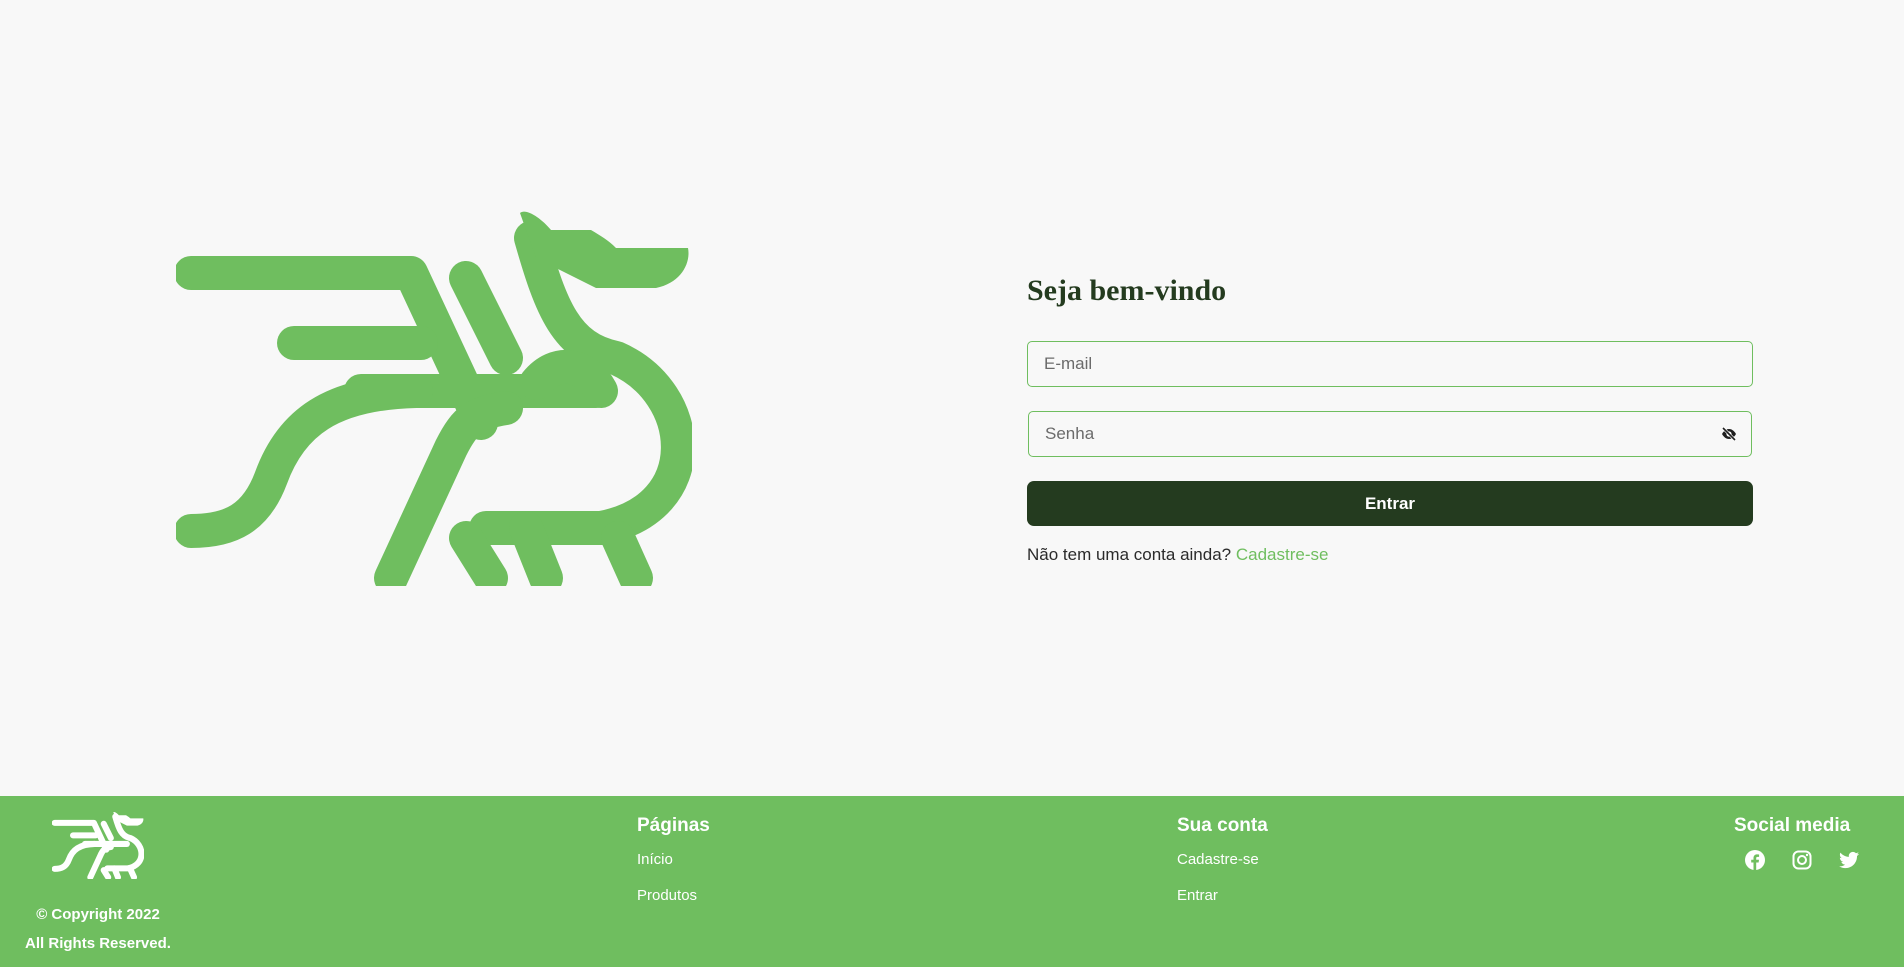 The width and height of the screenshot is (1904, 967). What do you see at coordinates (1797, 843) in the screenshot?
I see `footer-social-column: Social media` at bounding box center [1797, 843].